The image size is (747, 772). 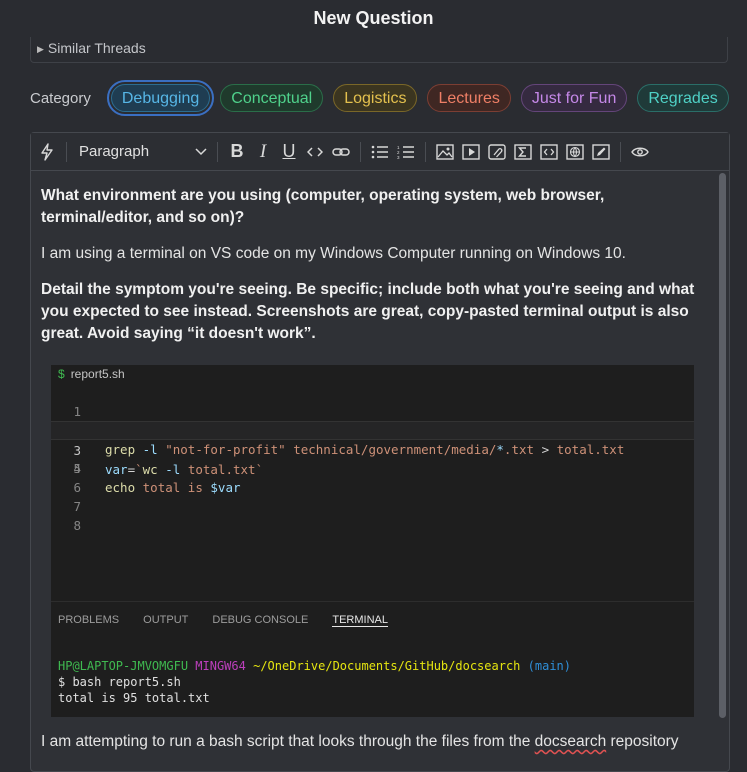 What do you see at coordinates (549, 152) in the screenshot?
I see `code-block-icon` at bounding box center [549, 152].